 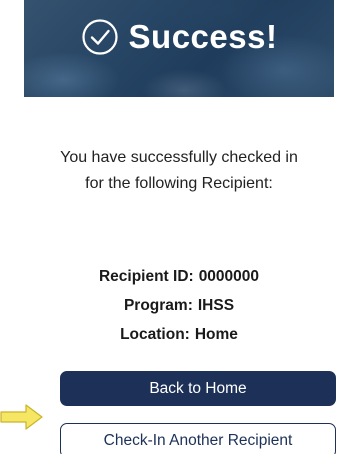 What do you see at coordinates (100, 37) in the screenshot?
I see `check-circle-icon` at bounding box center [100, 37].